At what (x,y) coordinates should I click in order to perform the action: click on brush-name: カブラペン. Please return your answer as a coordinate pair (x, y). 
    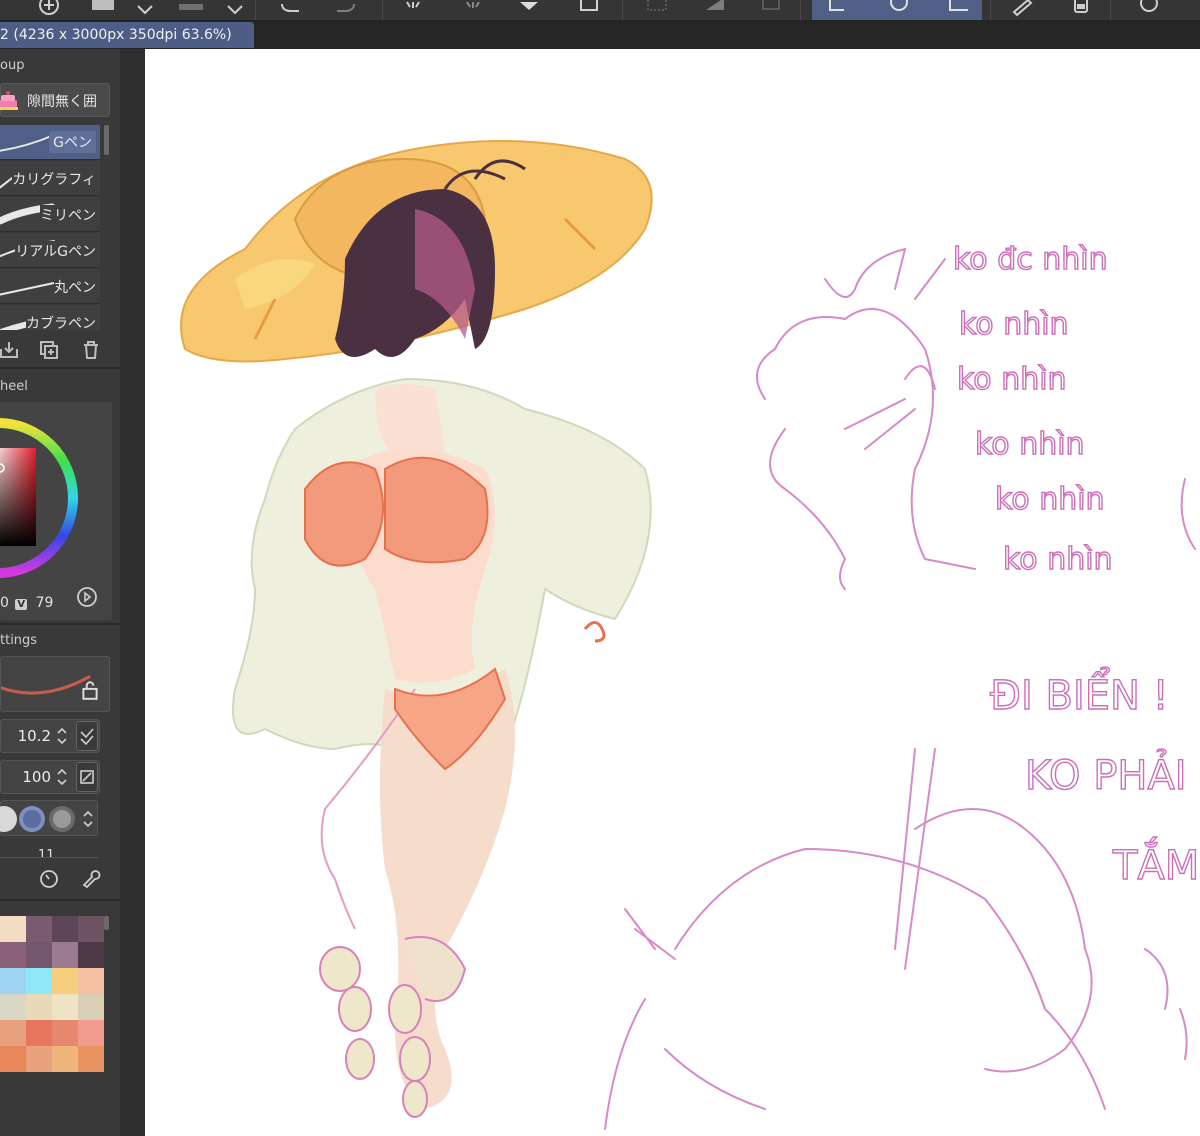
    Looking at the image, I should click on (61, 321).